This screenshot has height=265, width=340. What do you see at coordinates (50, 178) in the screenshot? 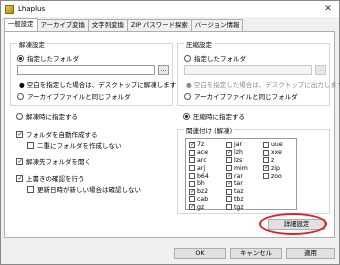
I see `confirm-overwrite: 上書きの確認を行う` at bounding box center [50, 178].